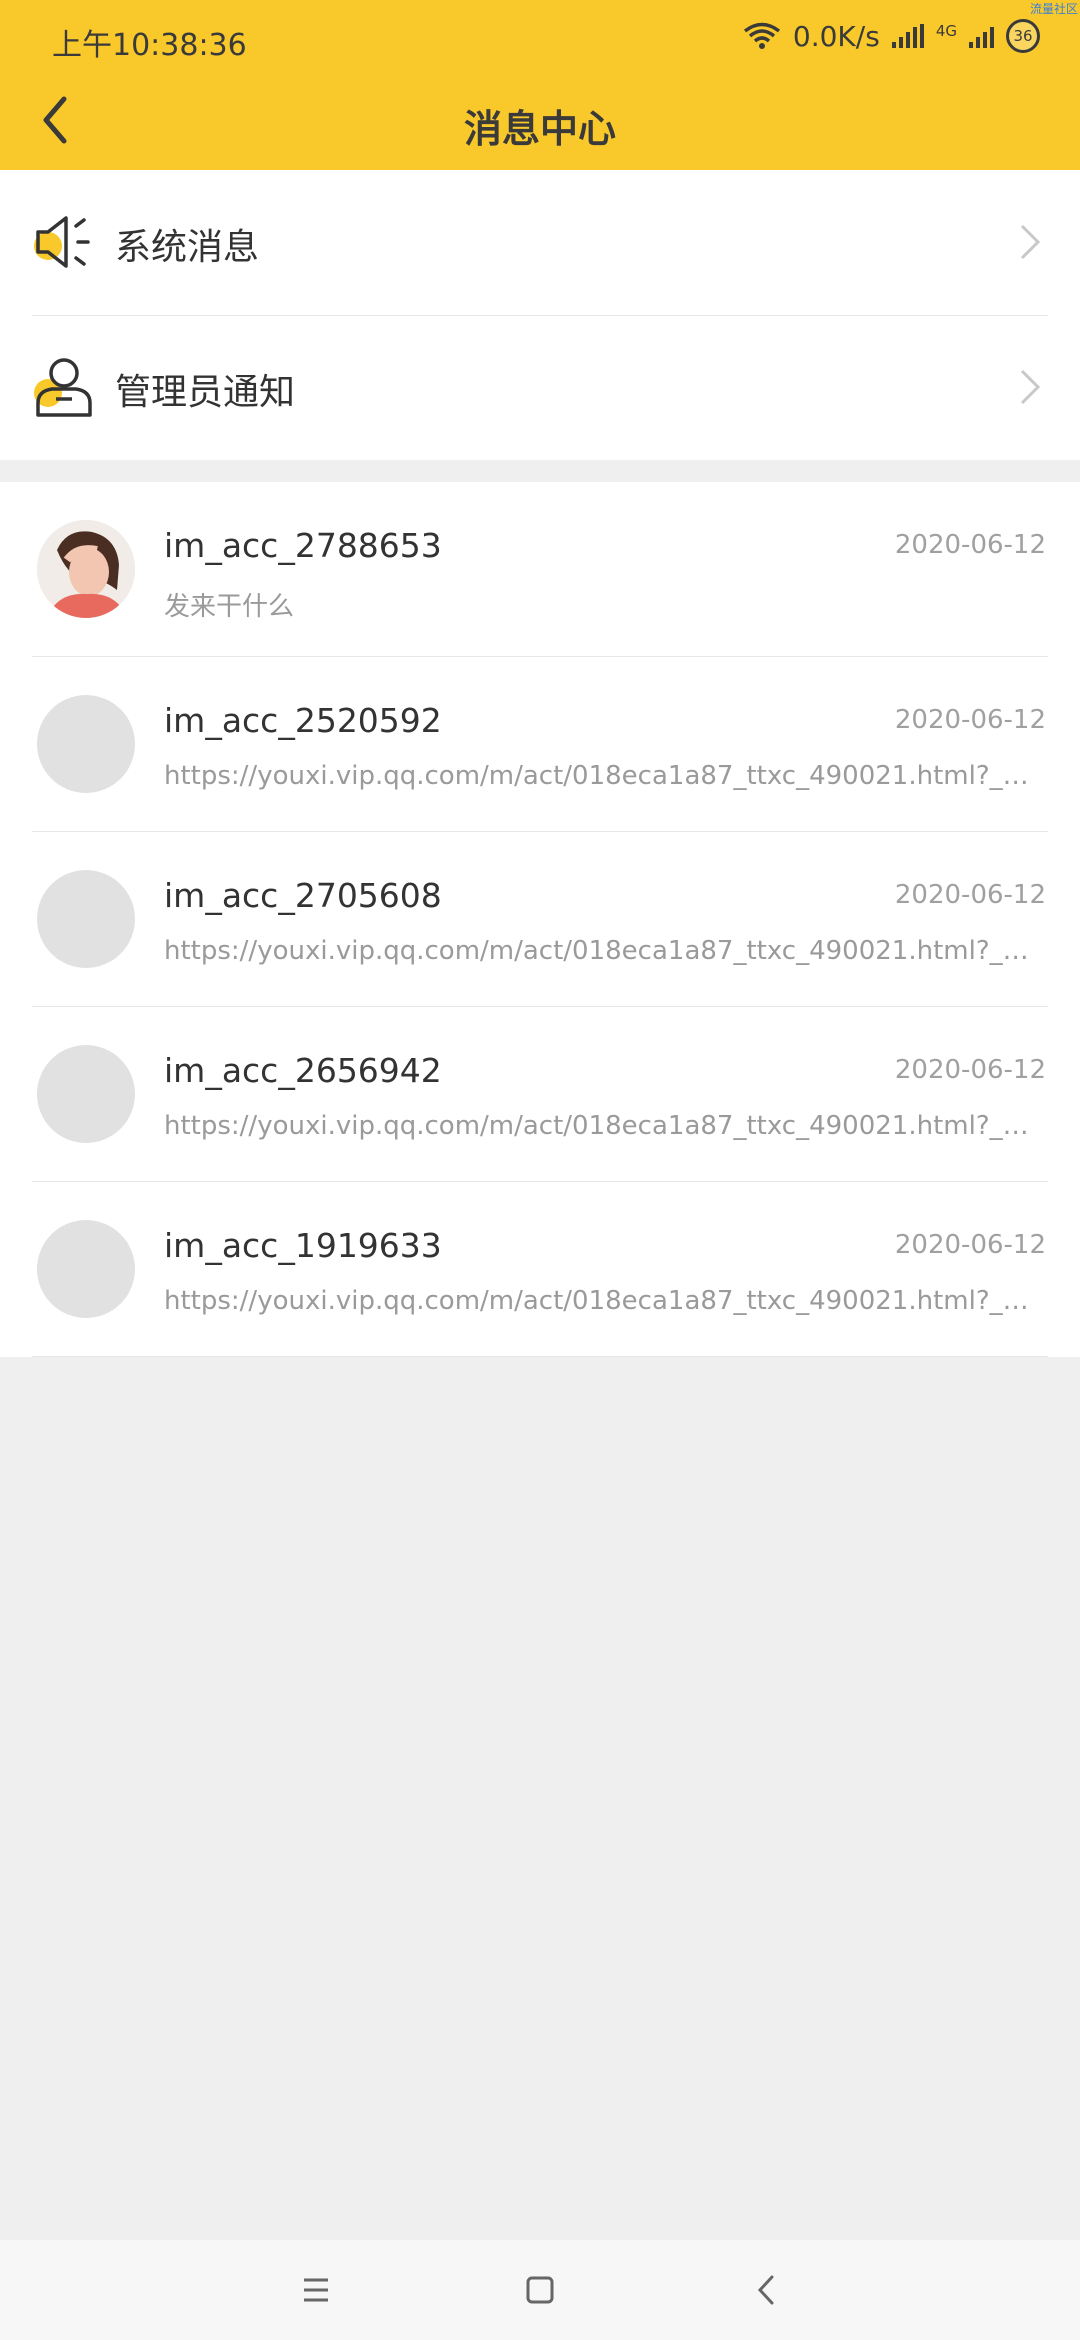  I want to click on notification-entries: 系统消息 管理员通知, so click(540, 315).